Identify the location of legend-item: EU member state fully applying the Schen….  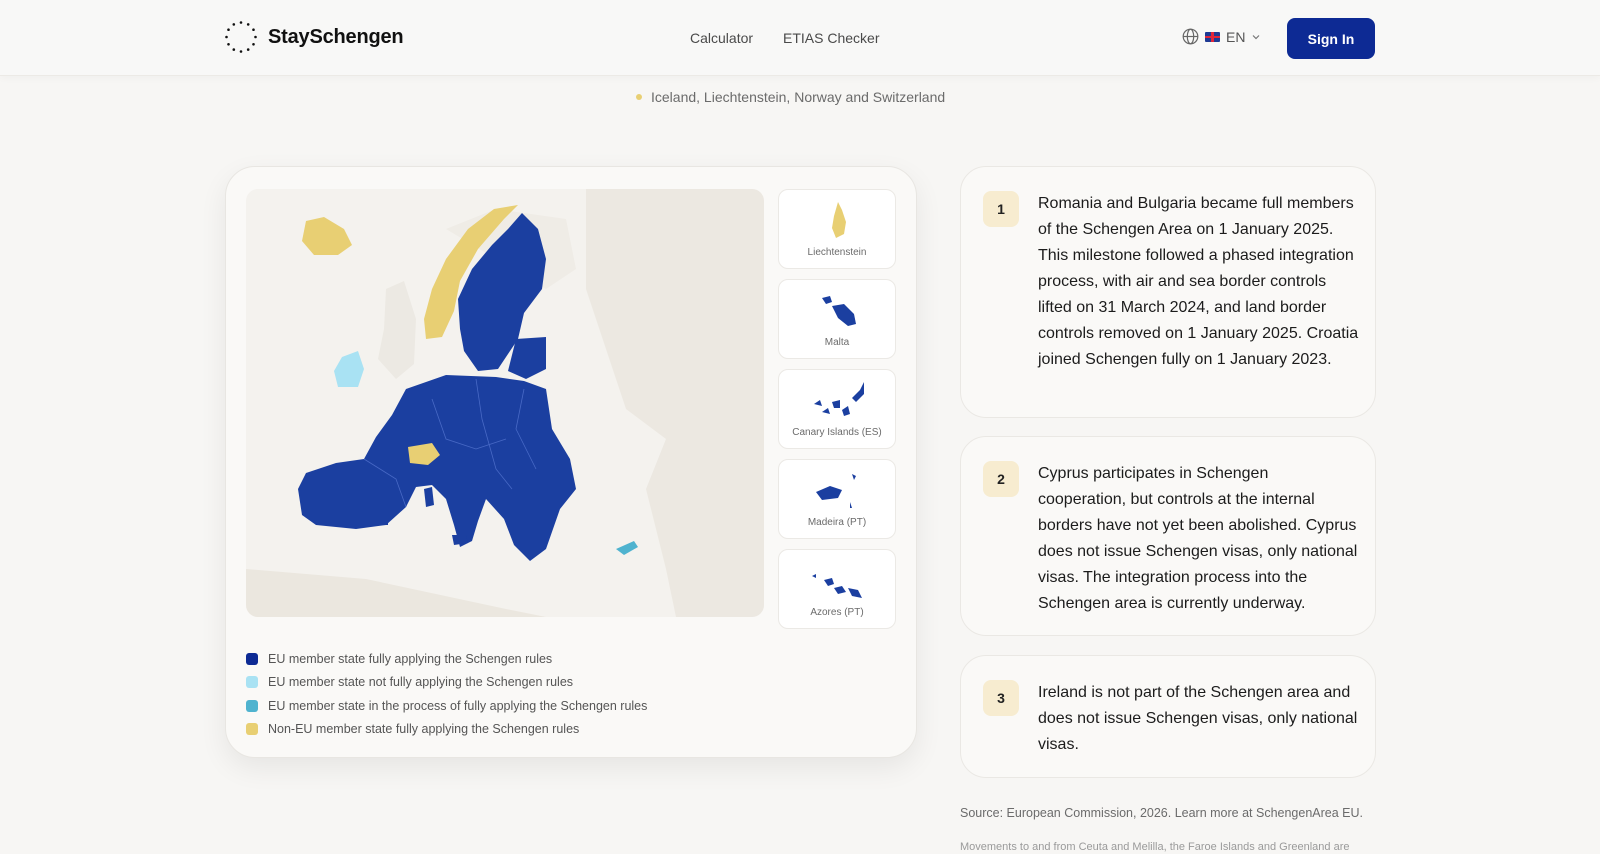
(446, 659).